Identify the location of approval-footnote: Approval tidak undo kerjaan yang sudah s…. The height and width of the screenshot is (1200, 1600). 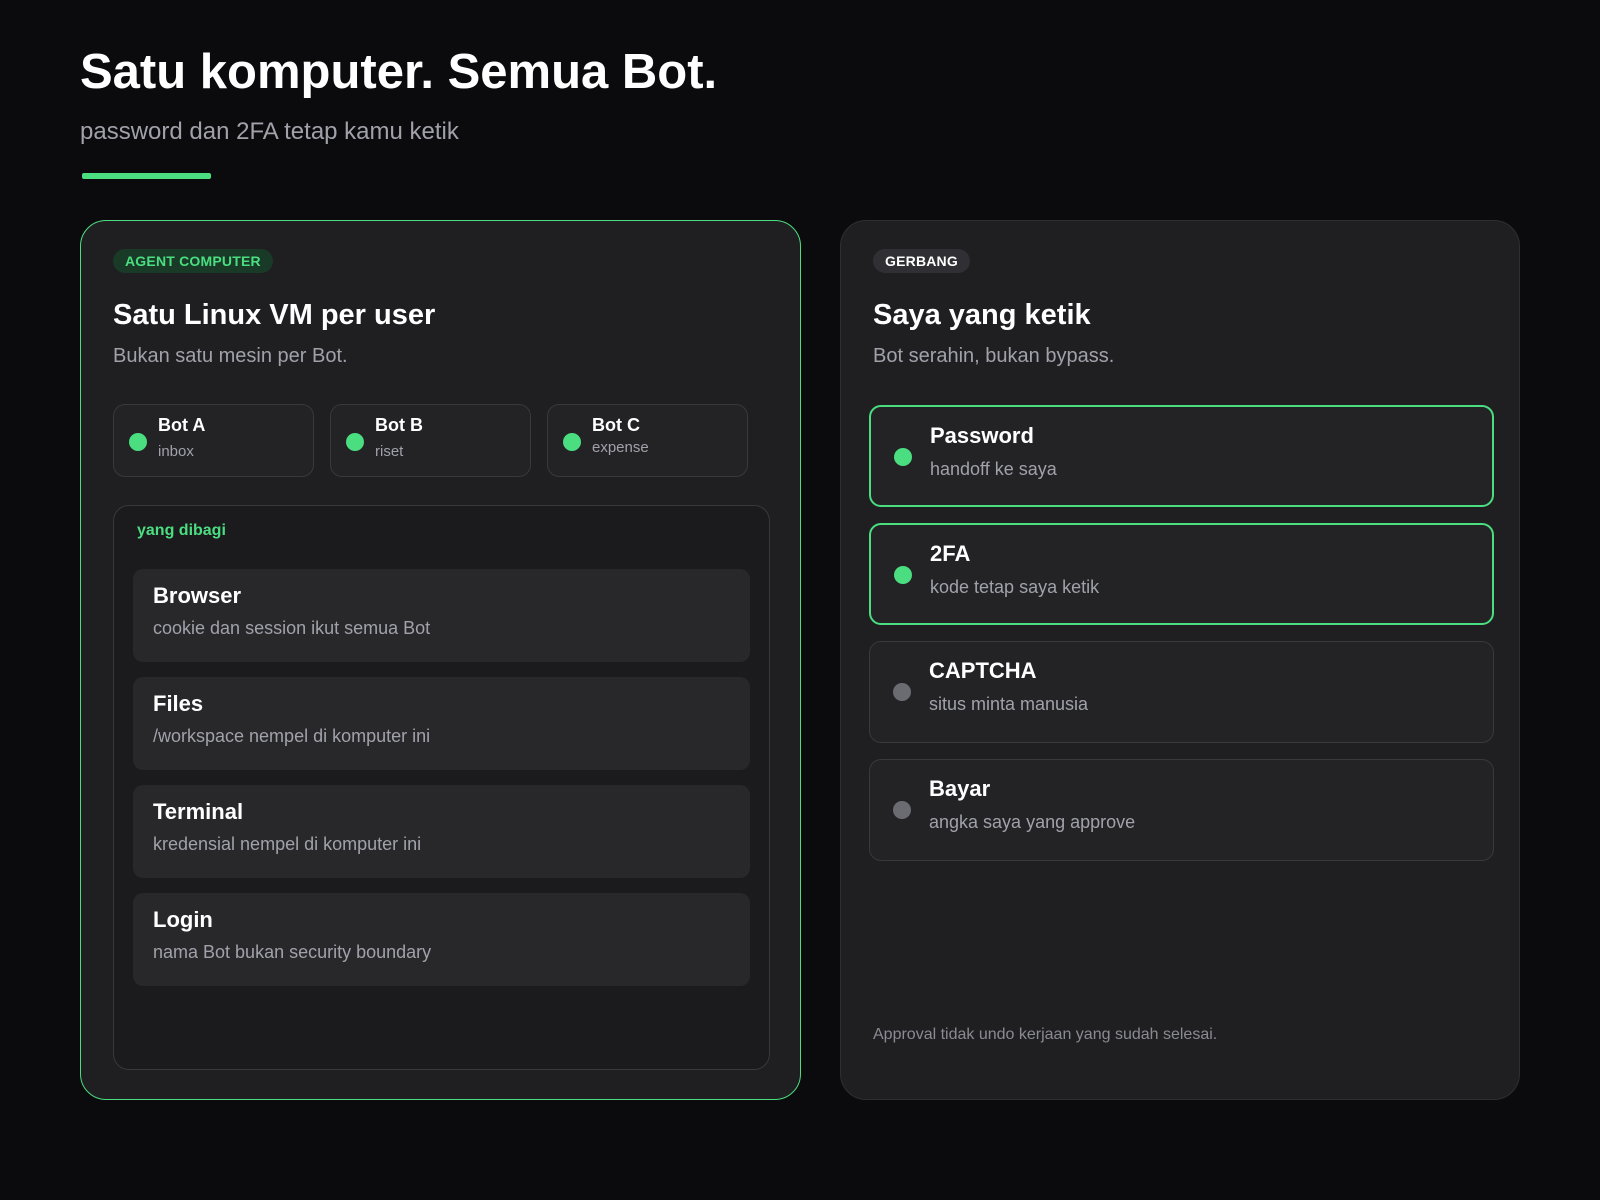
(1045, 1034).